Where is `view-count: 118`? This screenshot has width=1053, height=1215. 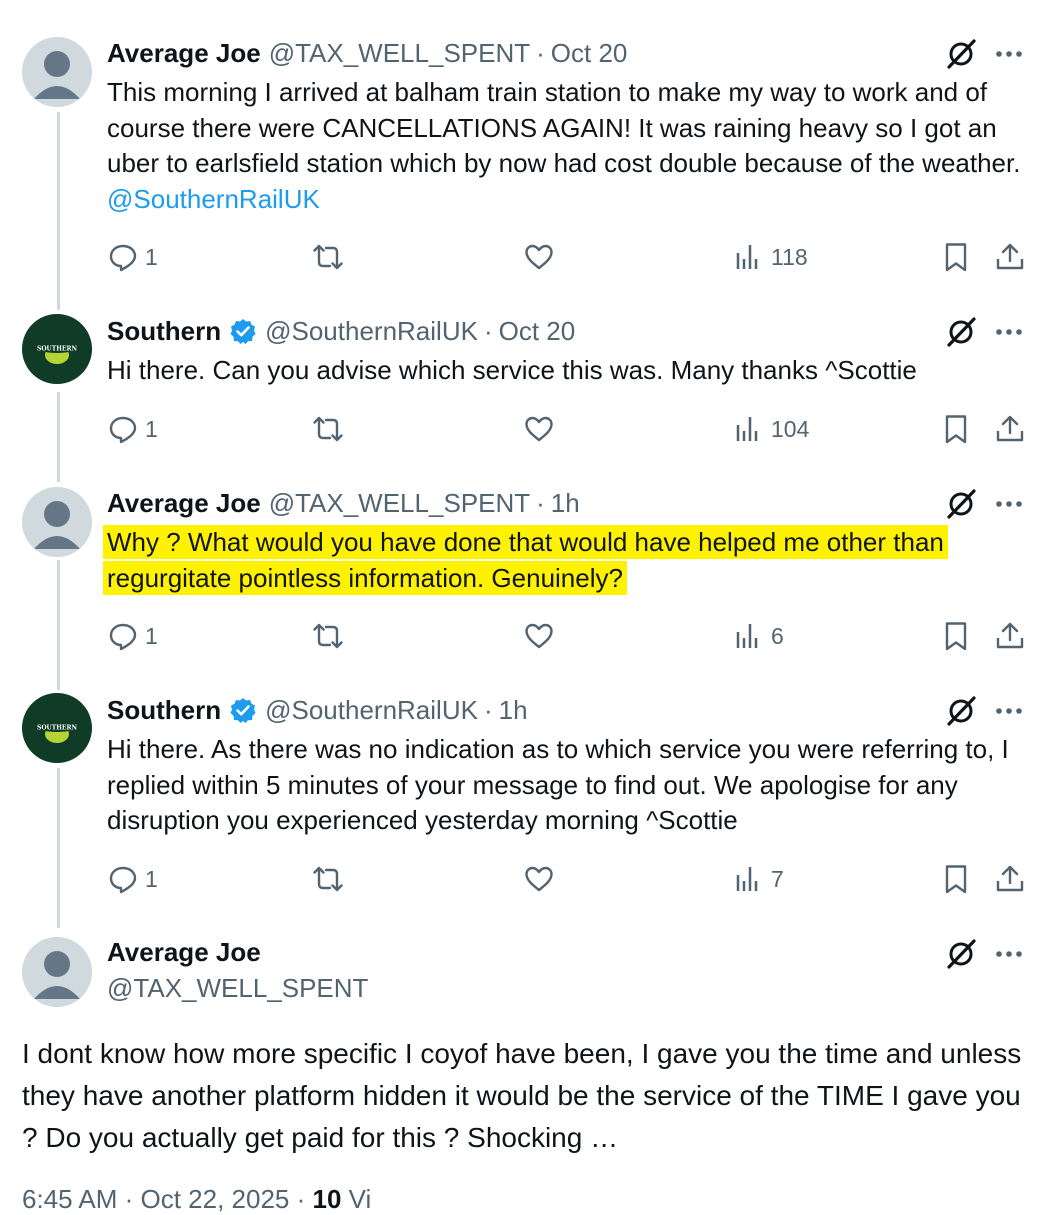 view-count: 118 is located at coordinates (789, 256).